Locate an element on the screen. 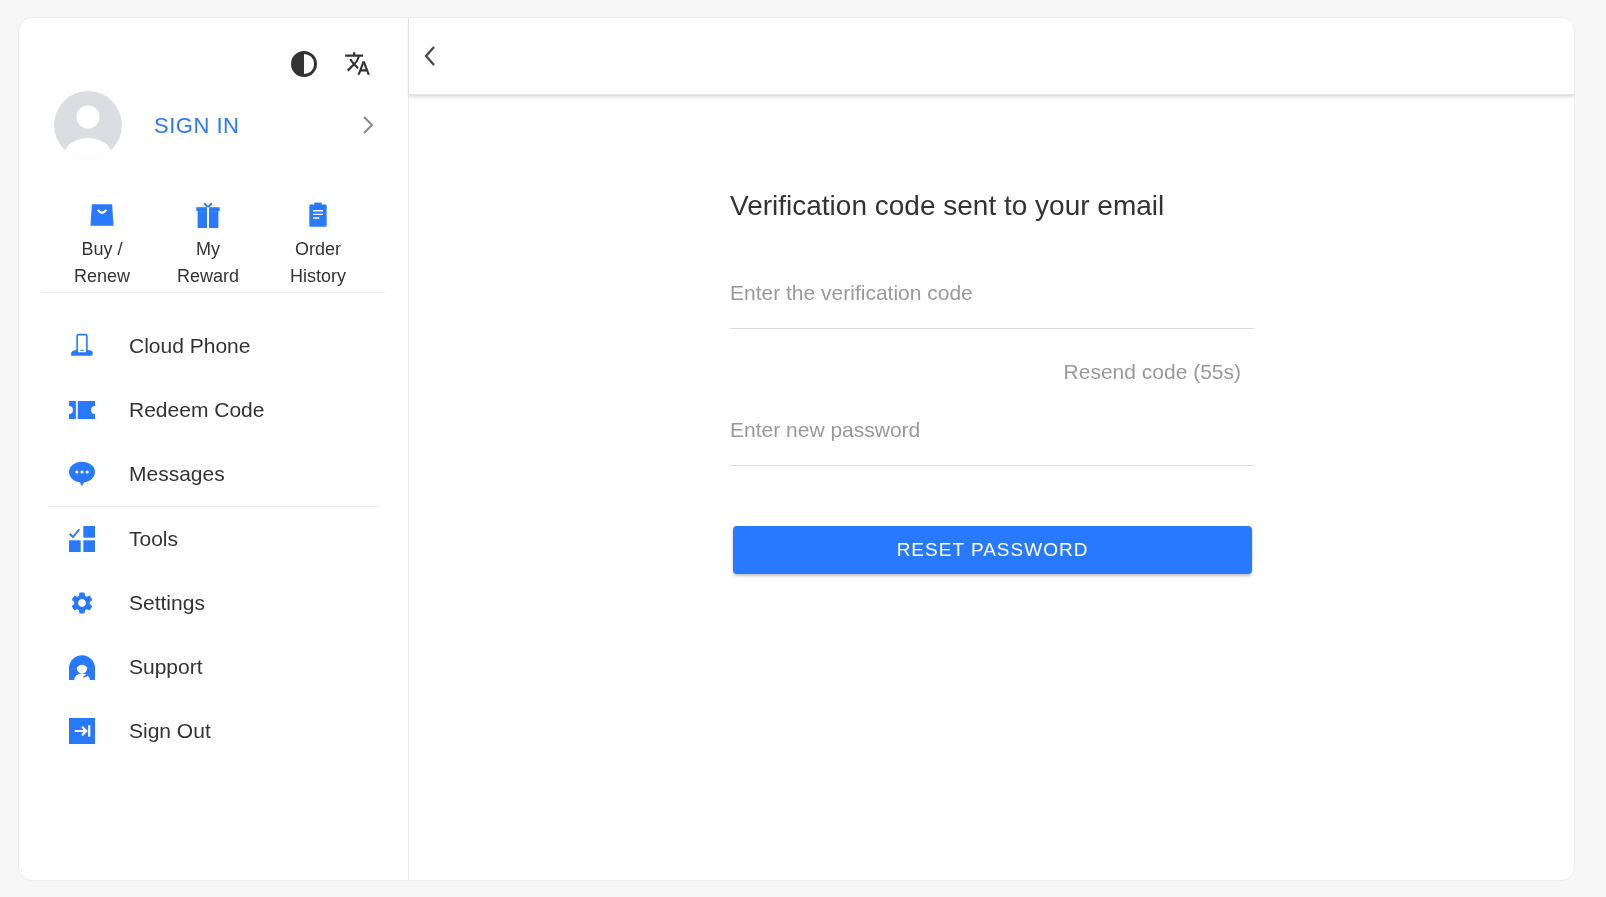 This screenshot has height=897, width=1606. avatar-icon is located at coordinates (88, 125).